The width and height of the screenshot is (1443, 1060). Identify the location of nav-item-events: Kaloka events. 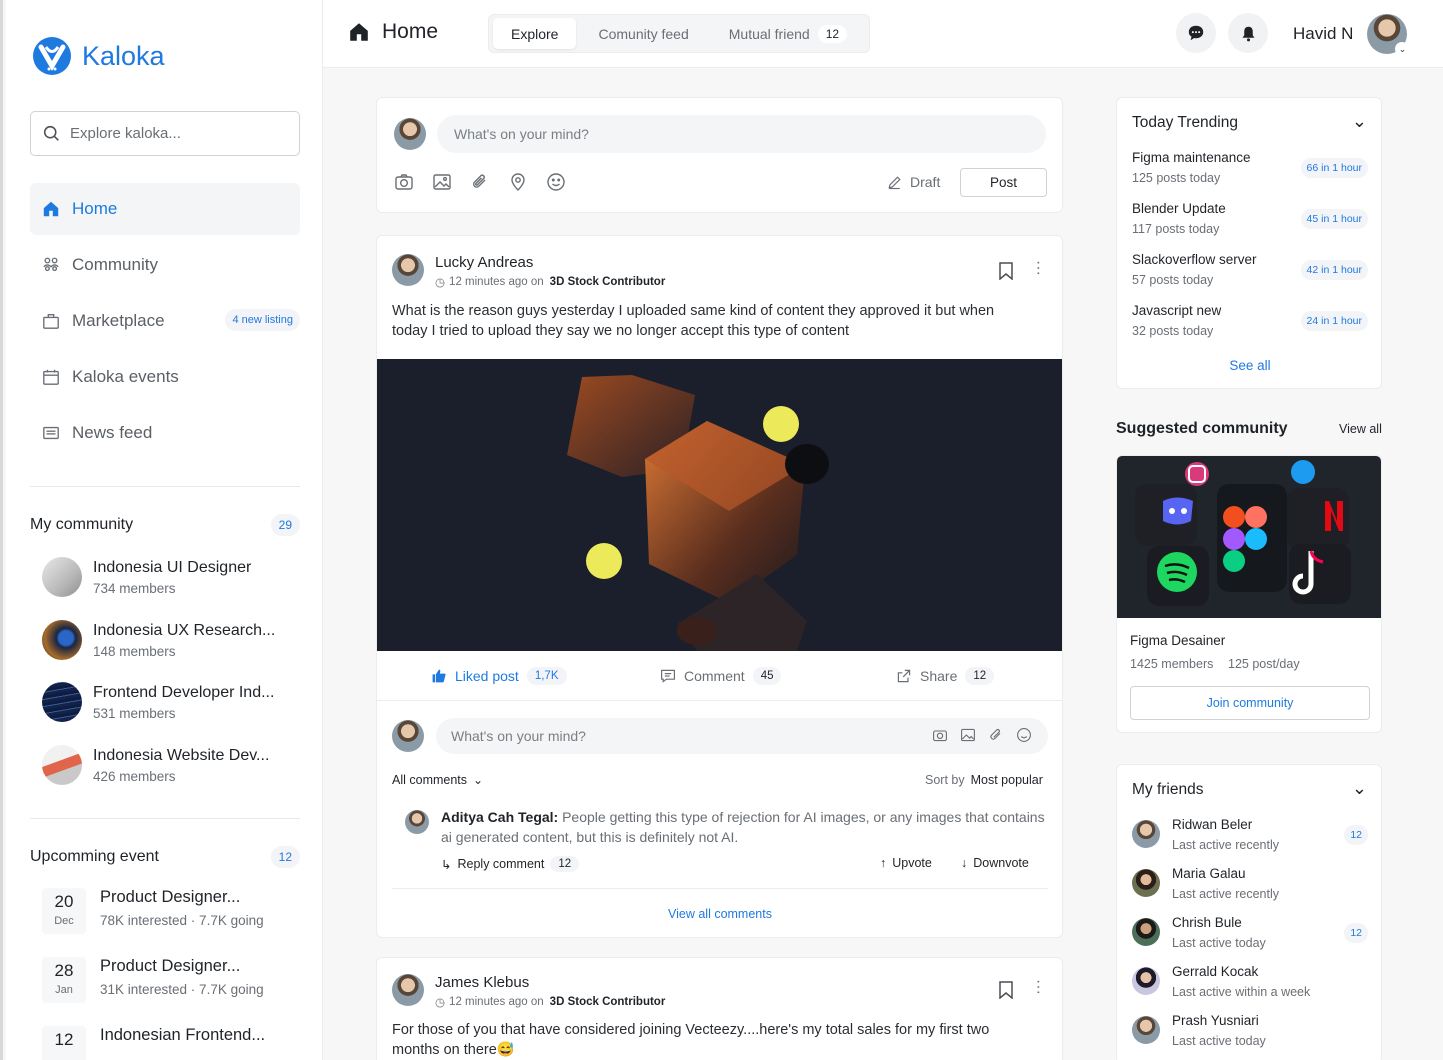
(165, 377).